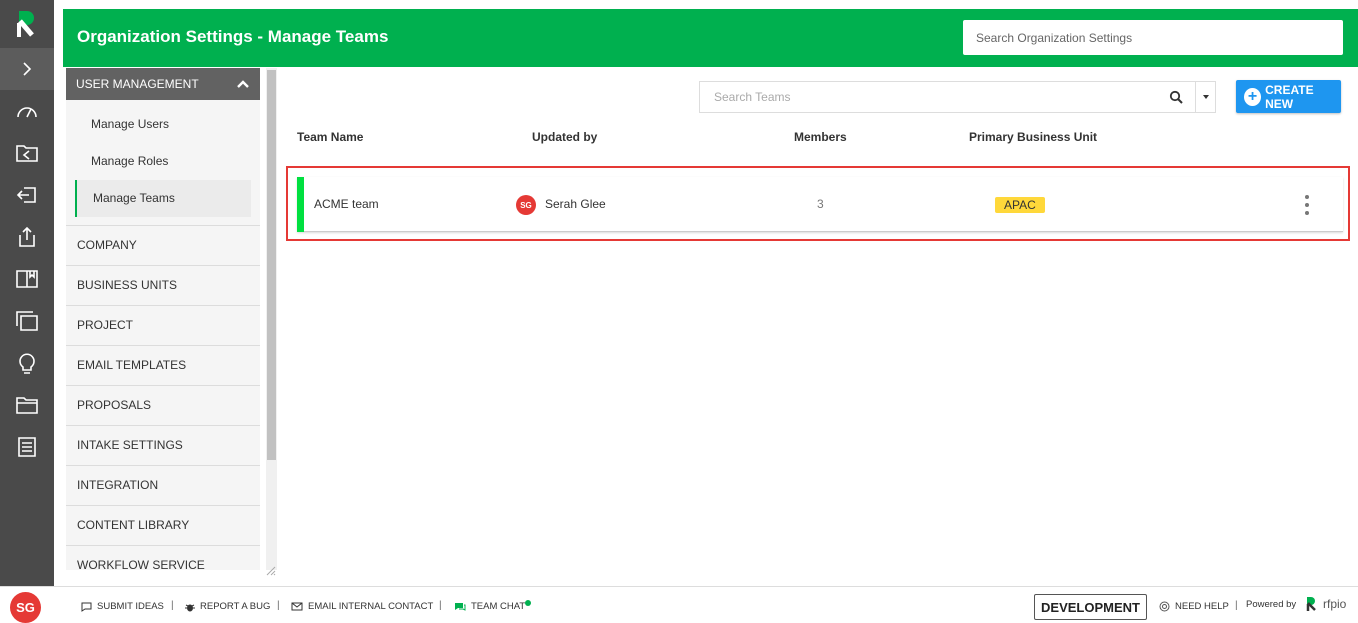  I want to click on submit-ideas-label: SUBMIT IDEAS, so click(130, 606).